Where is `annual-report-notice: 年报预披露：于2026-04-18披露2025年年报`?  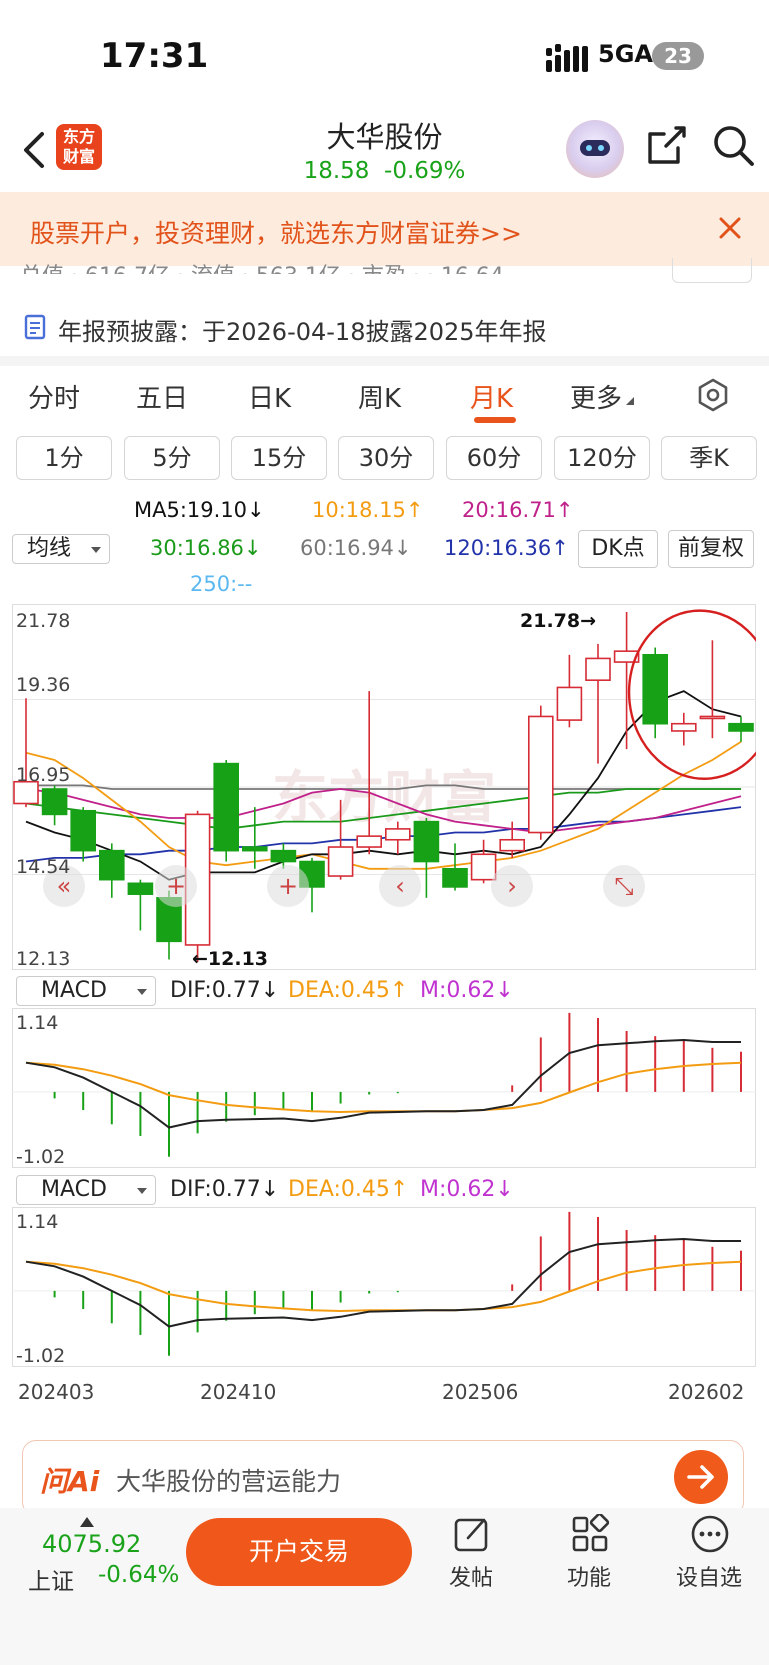 annual-report-notice: 年报预披露：于2026-04-18披露2025年年报 is located at coordinates (302, 329).